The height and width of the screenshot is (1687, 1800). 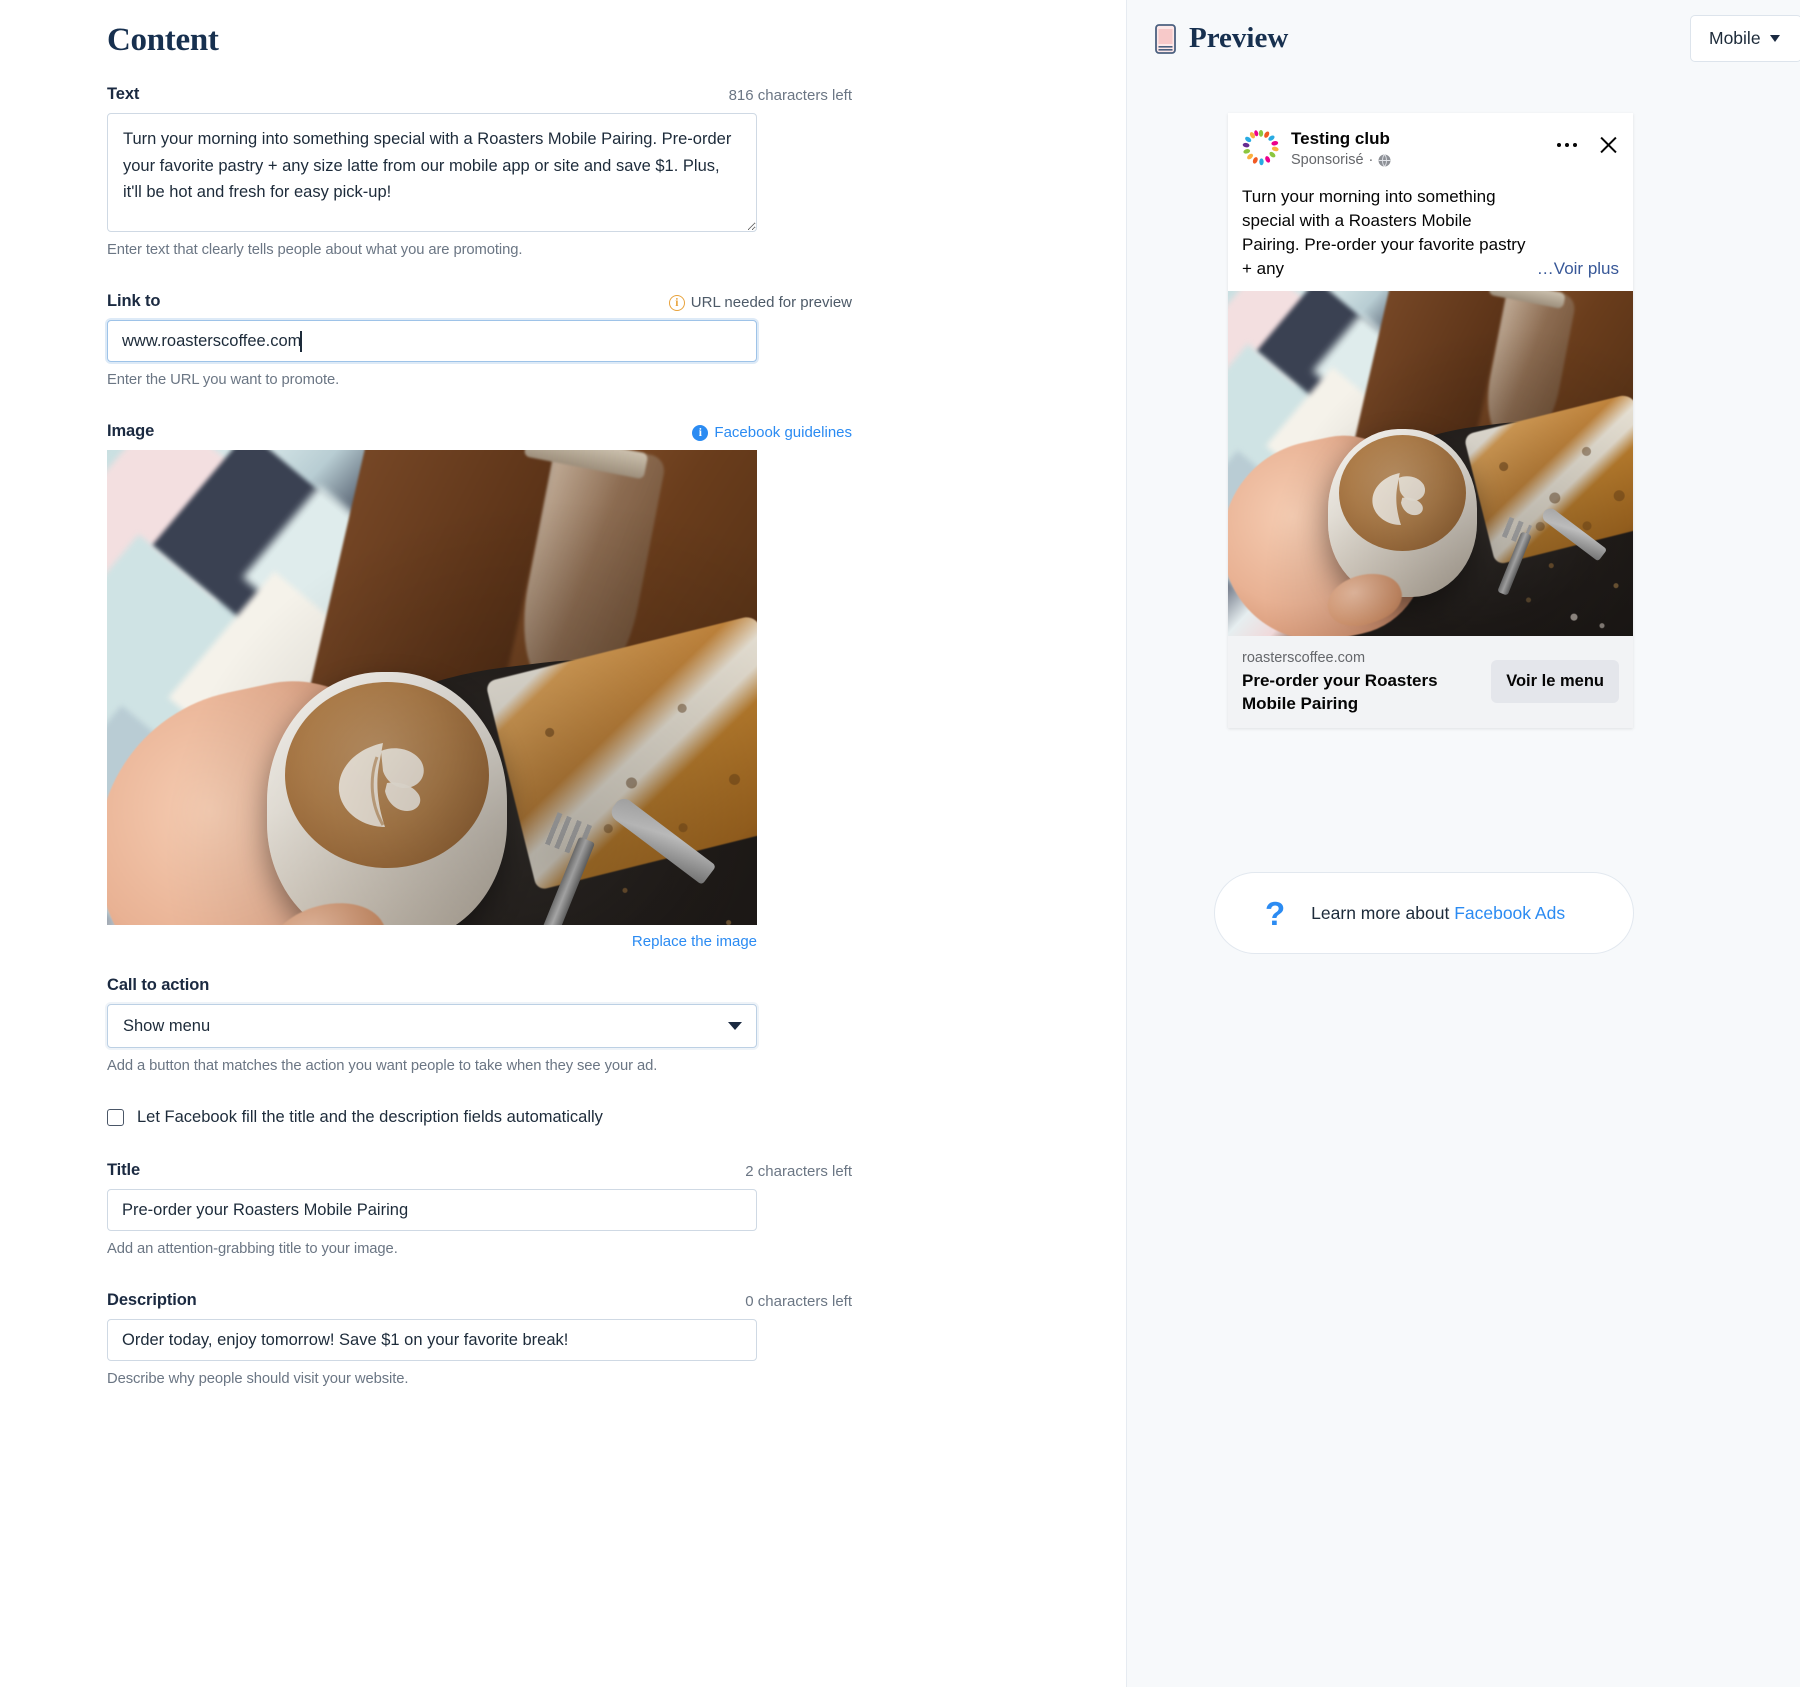 I want to click on url-needed-warning: i URL needed for preview, so click(x=760, y=302).